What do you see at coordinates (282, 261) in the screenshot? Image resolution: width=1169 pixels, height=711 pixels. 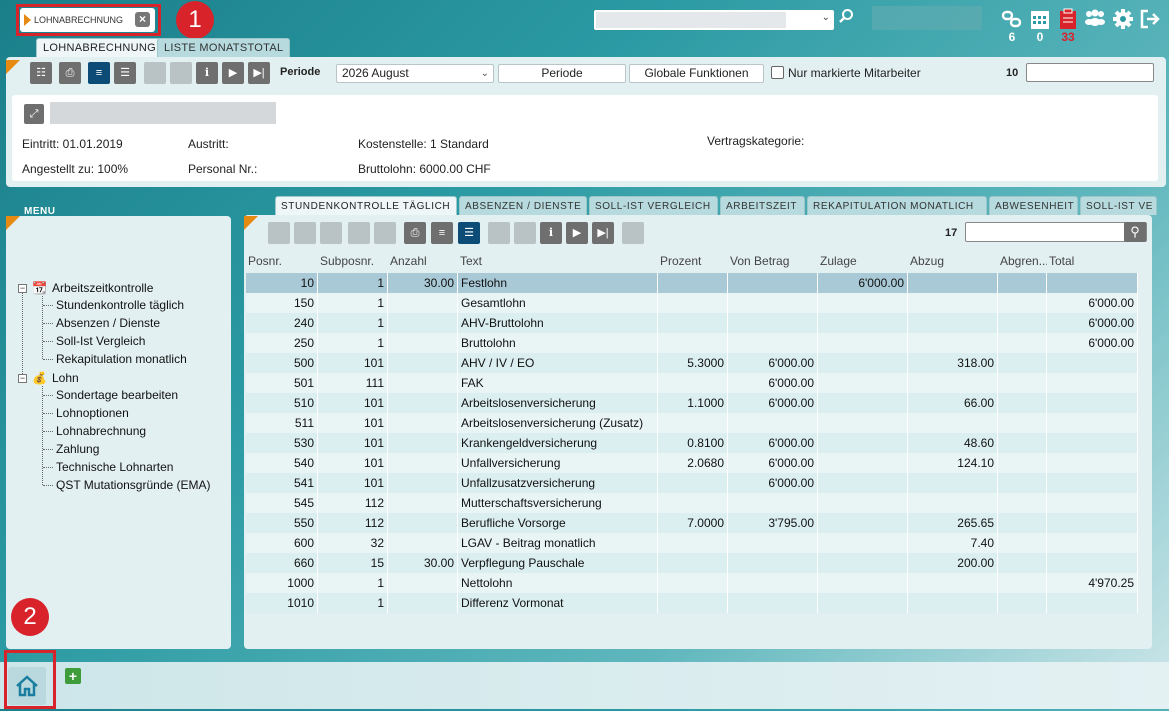 I see `column-header: Posnr.` at bounding box center [282, 261].